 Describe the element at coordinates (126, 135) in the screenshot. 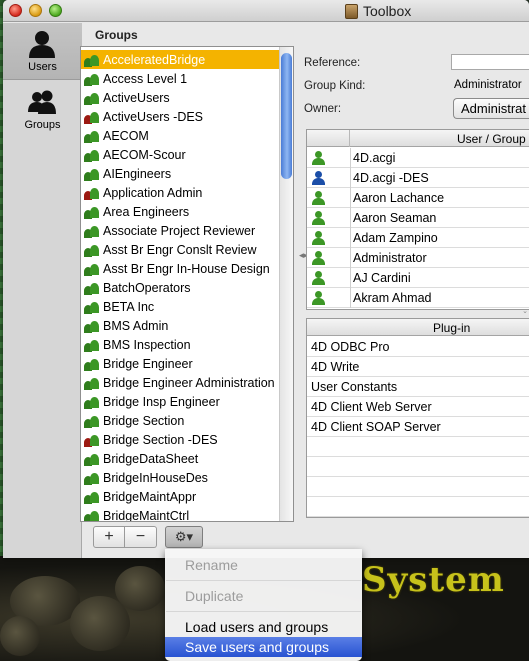

I see `group-label: AECOM` at that location.